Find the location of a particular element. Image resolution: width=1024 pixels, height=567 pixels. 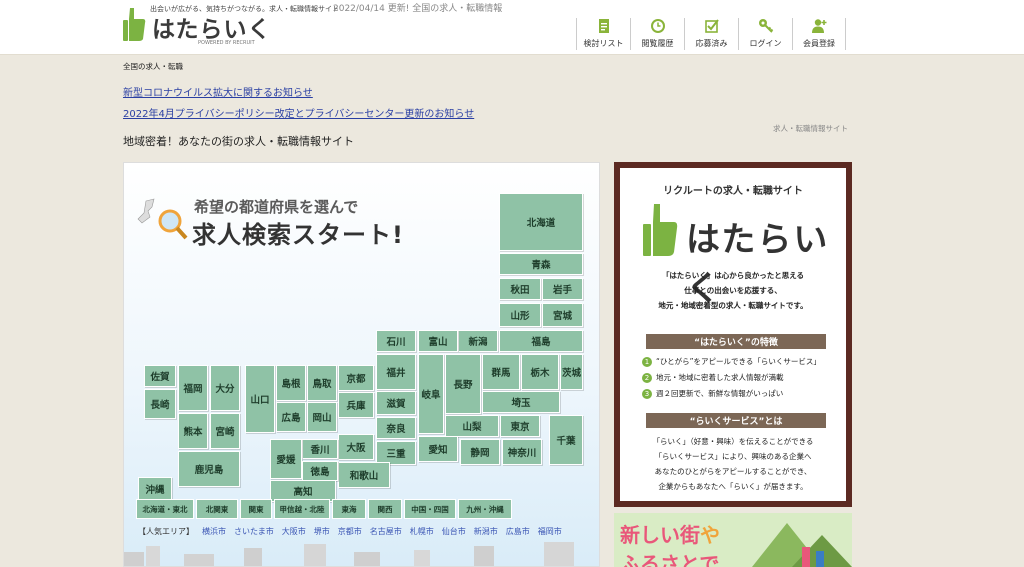

promo-desc-line: 仕事との出会いを応援する、 is located at coordinates (733, 290).